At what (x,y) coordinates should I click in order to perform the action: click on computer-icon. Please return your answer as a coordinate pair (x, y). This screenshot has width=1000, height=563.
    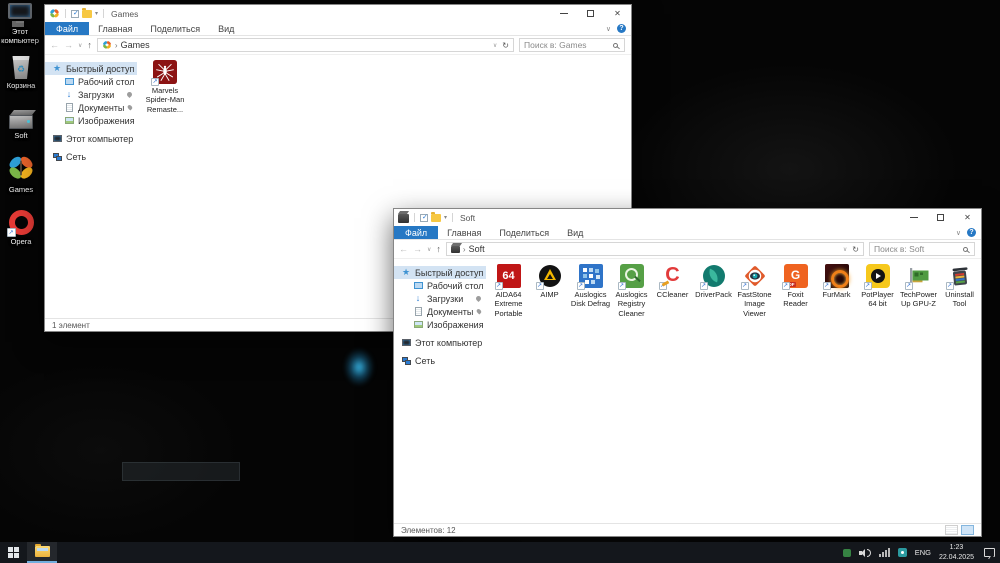
    Looking at the image, I should click on (20, 13).